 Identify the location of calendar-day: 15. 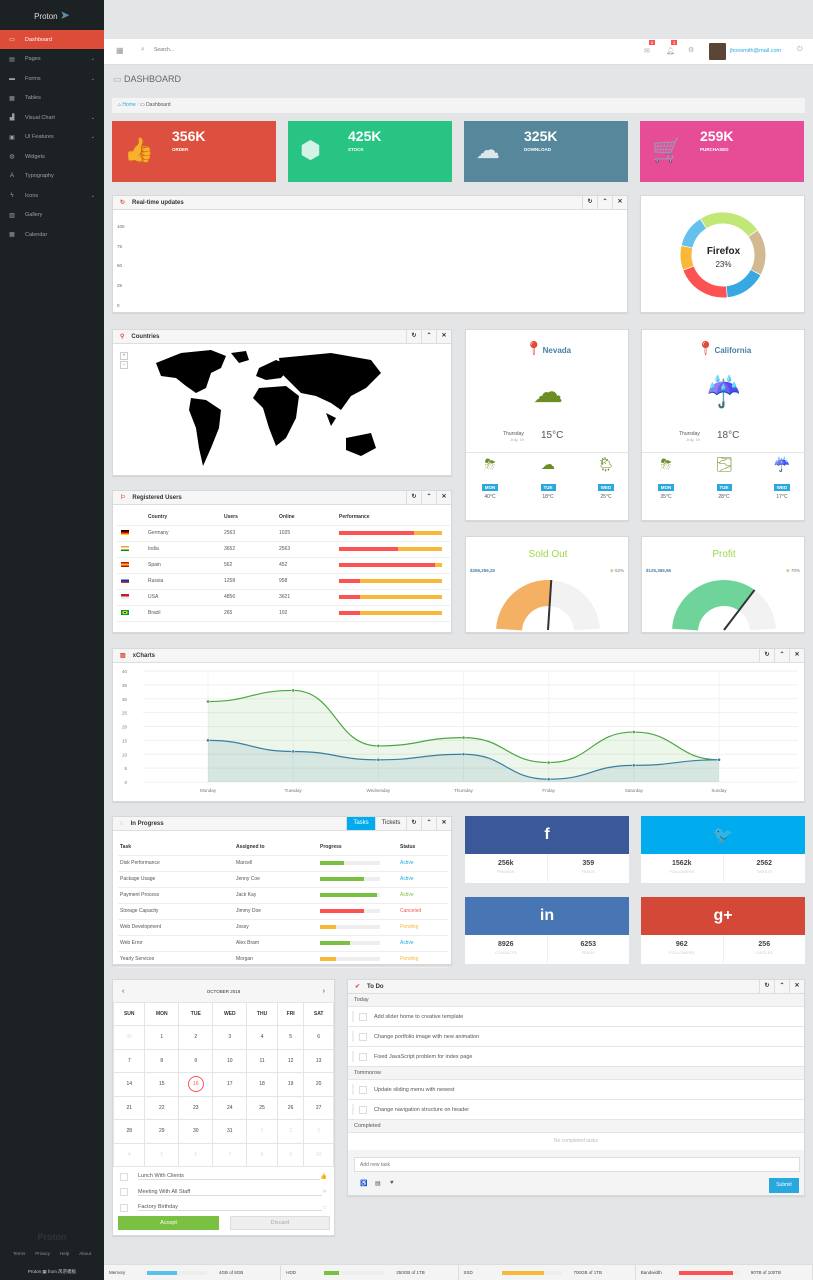
(162, 1084).